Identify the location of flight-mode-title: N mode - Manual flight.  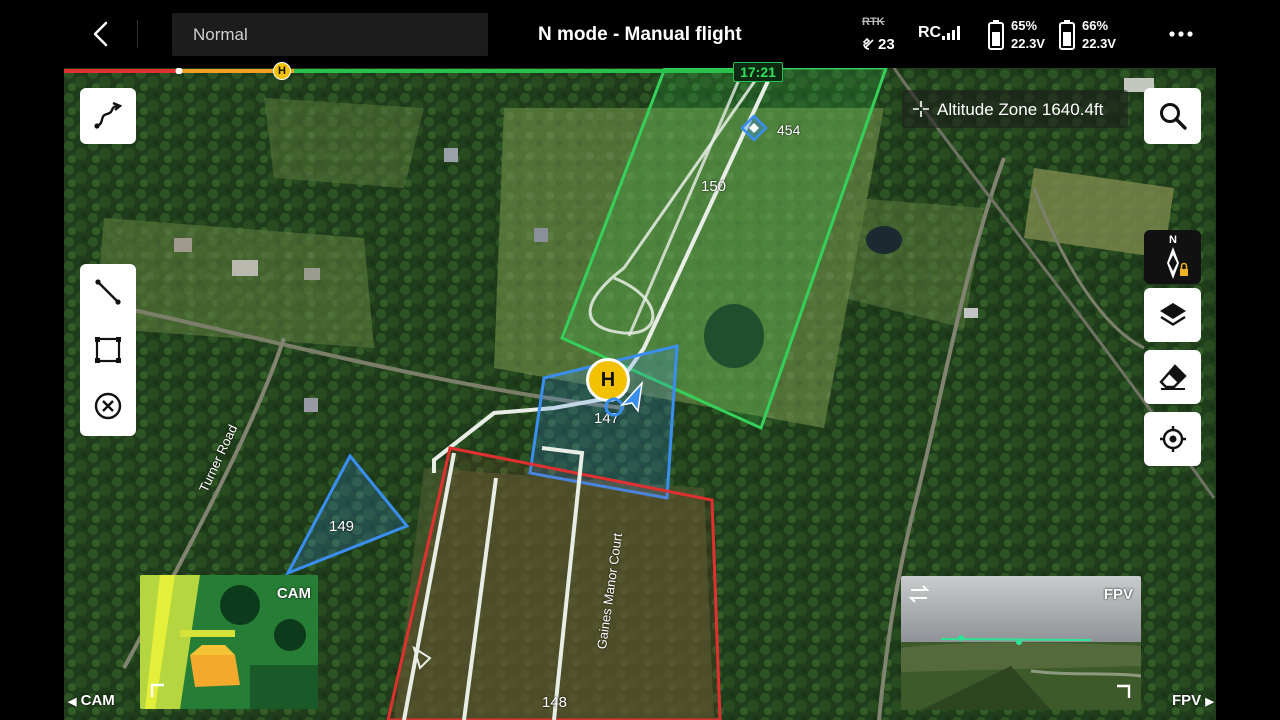
(640, 34).